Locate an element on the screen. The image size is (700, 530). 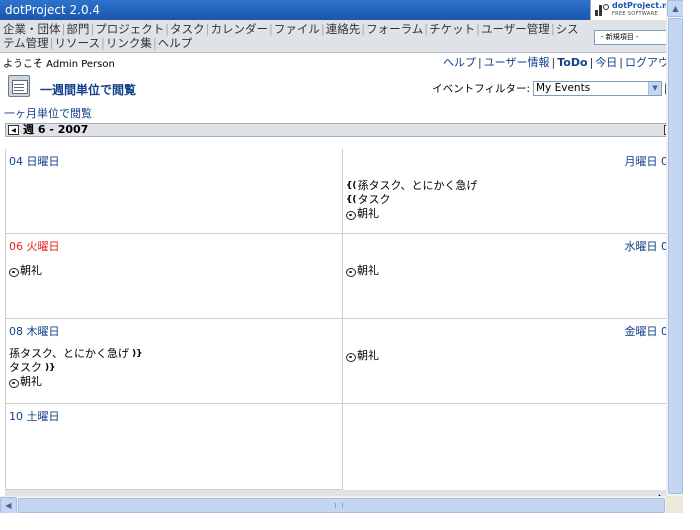
task-end-bracket-icon: )} is located at coordinates (137, 354).